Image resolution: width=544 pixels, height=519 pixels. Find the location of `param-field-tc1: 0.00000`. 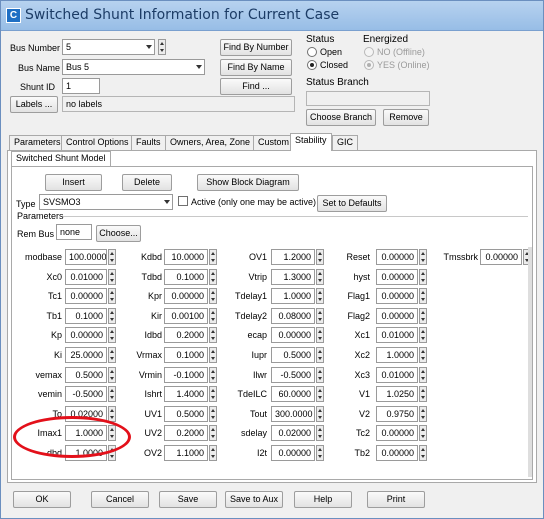

param-field-tc1: 0.00000 is located at coordinates (86, 296).